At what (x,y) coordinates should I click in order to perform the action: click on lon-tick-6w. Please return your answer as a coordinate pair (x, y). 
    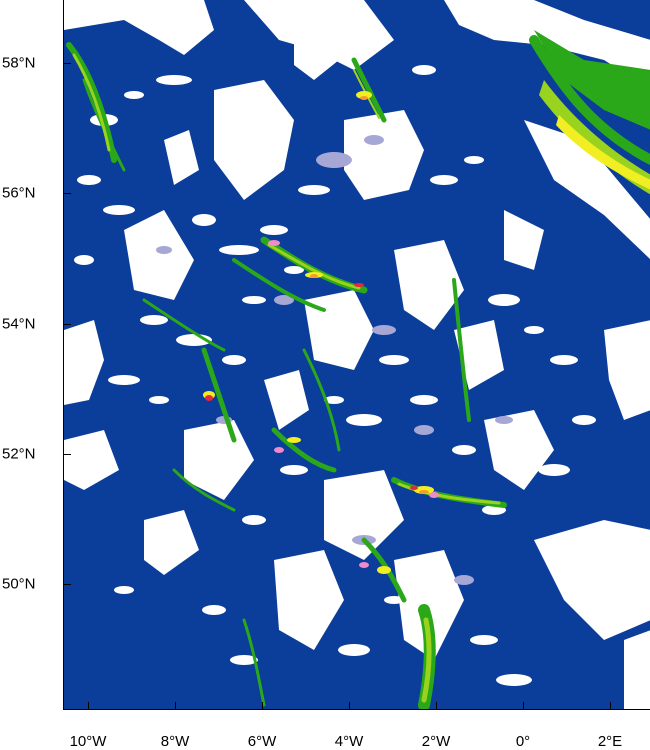
    Looking at the image, I should click on (262, 706).